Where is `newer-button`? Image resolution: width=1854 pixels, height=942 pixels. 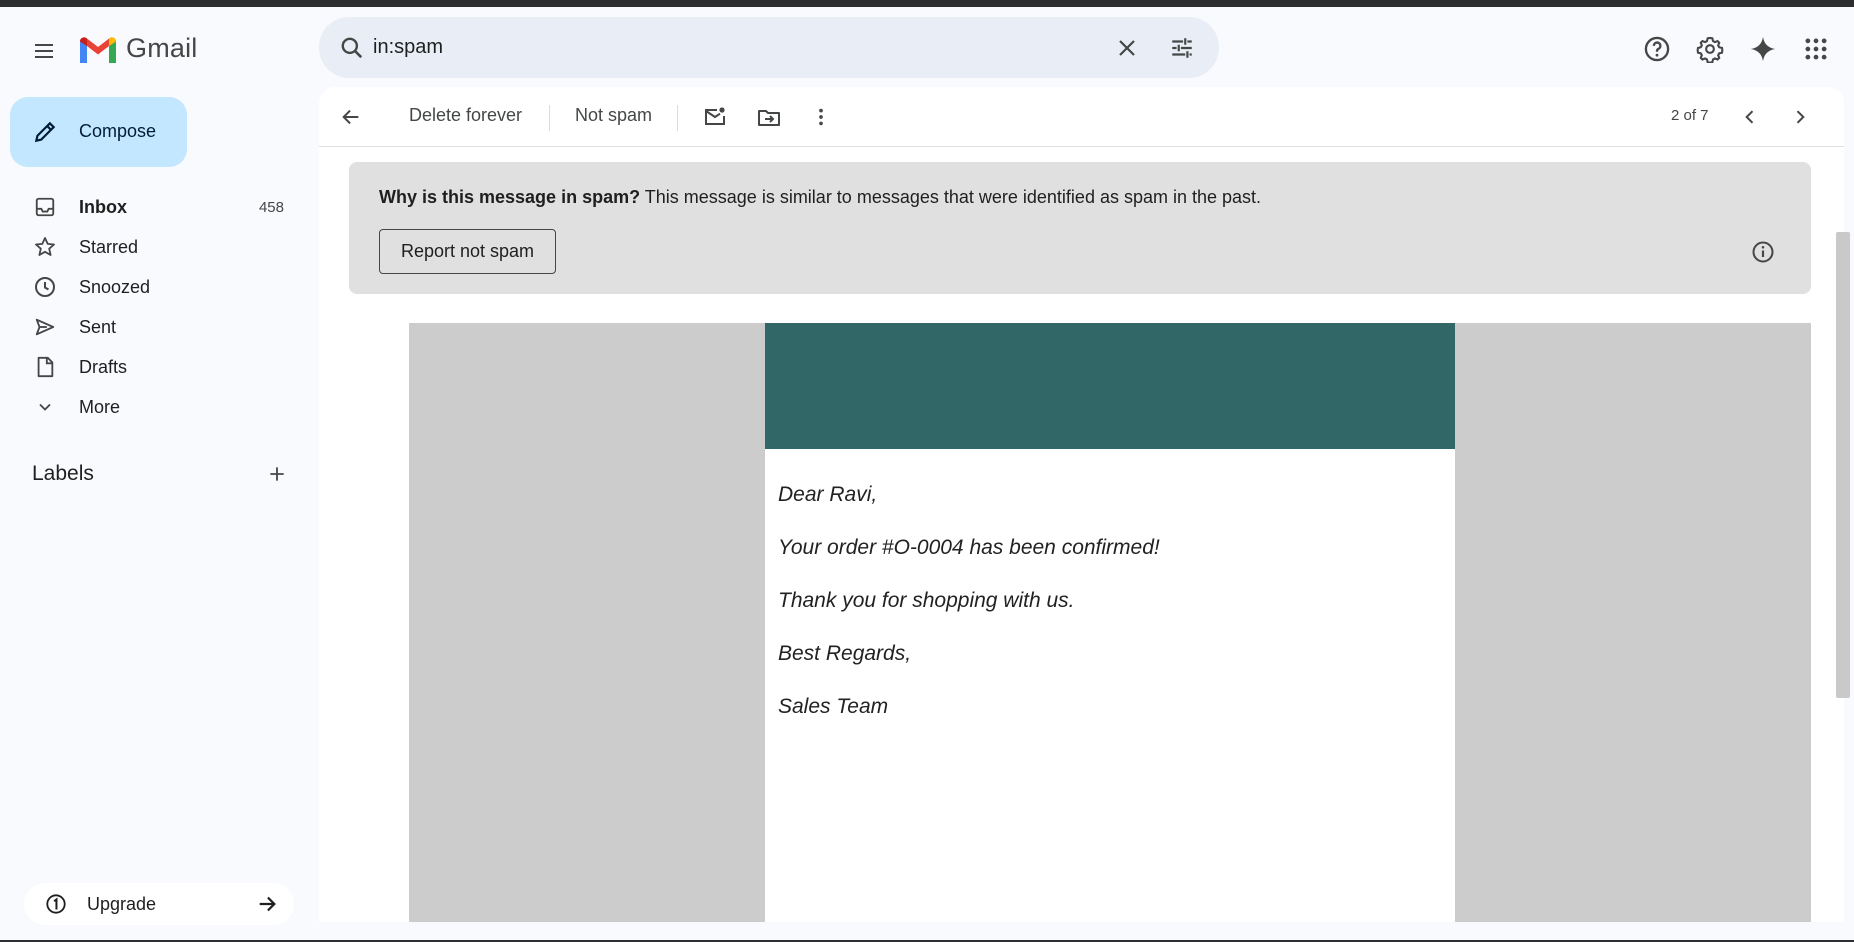 newer-button is located at coordinates (1750, 117).